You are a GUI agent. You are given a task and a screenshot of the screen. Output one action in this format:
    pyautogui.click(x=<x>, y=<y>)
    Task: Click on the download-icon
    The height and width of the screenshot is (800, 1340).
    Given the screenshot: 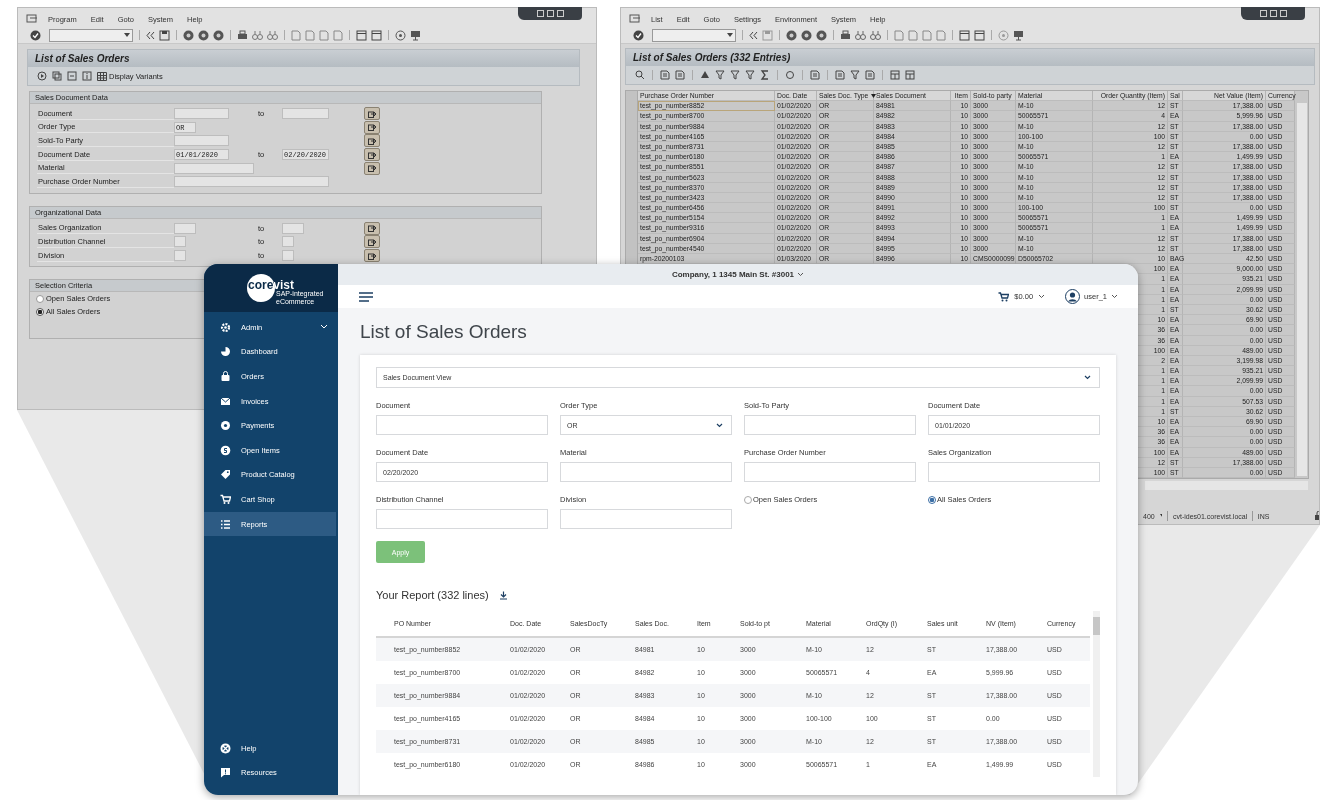 What is the action you would take?
    pyautogui.click(x=503, y=595)
    